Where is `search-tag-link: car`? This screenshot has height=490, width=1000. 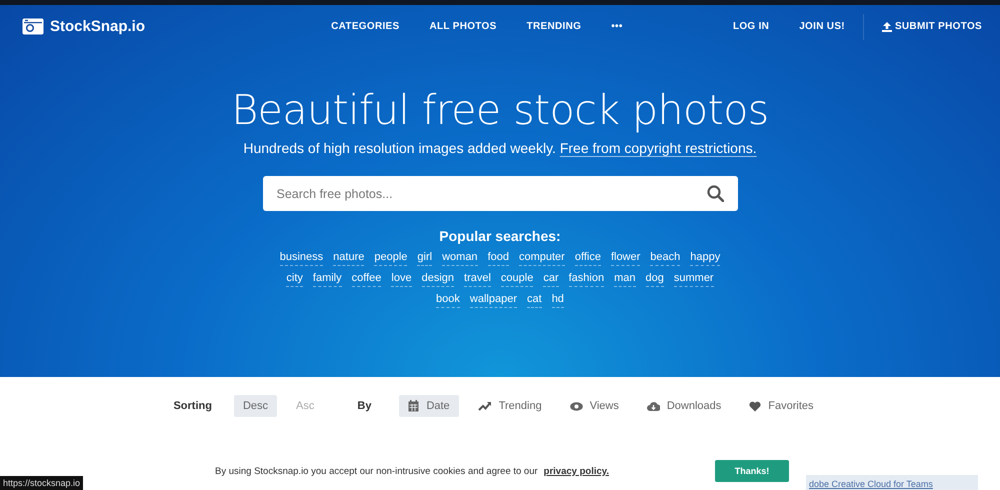
search-tag-link: car is located at coordinates (551, 279).